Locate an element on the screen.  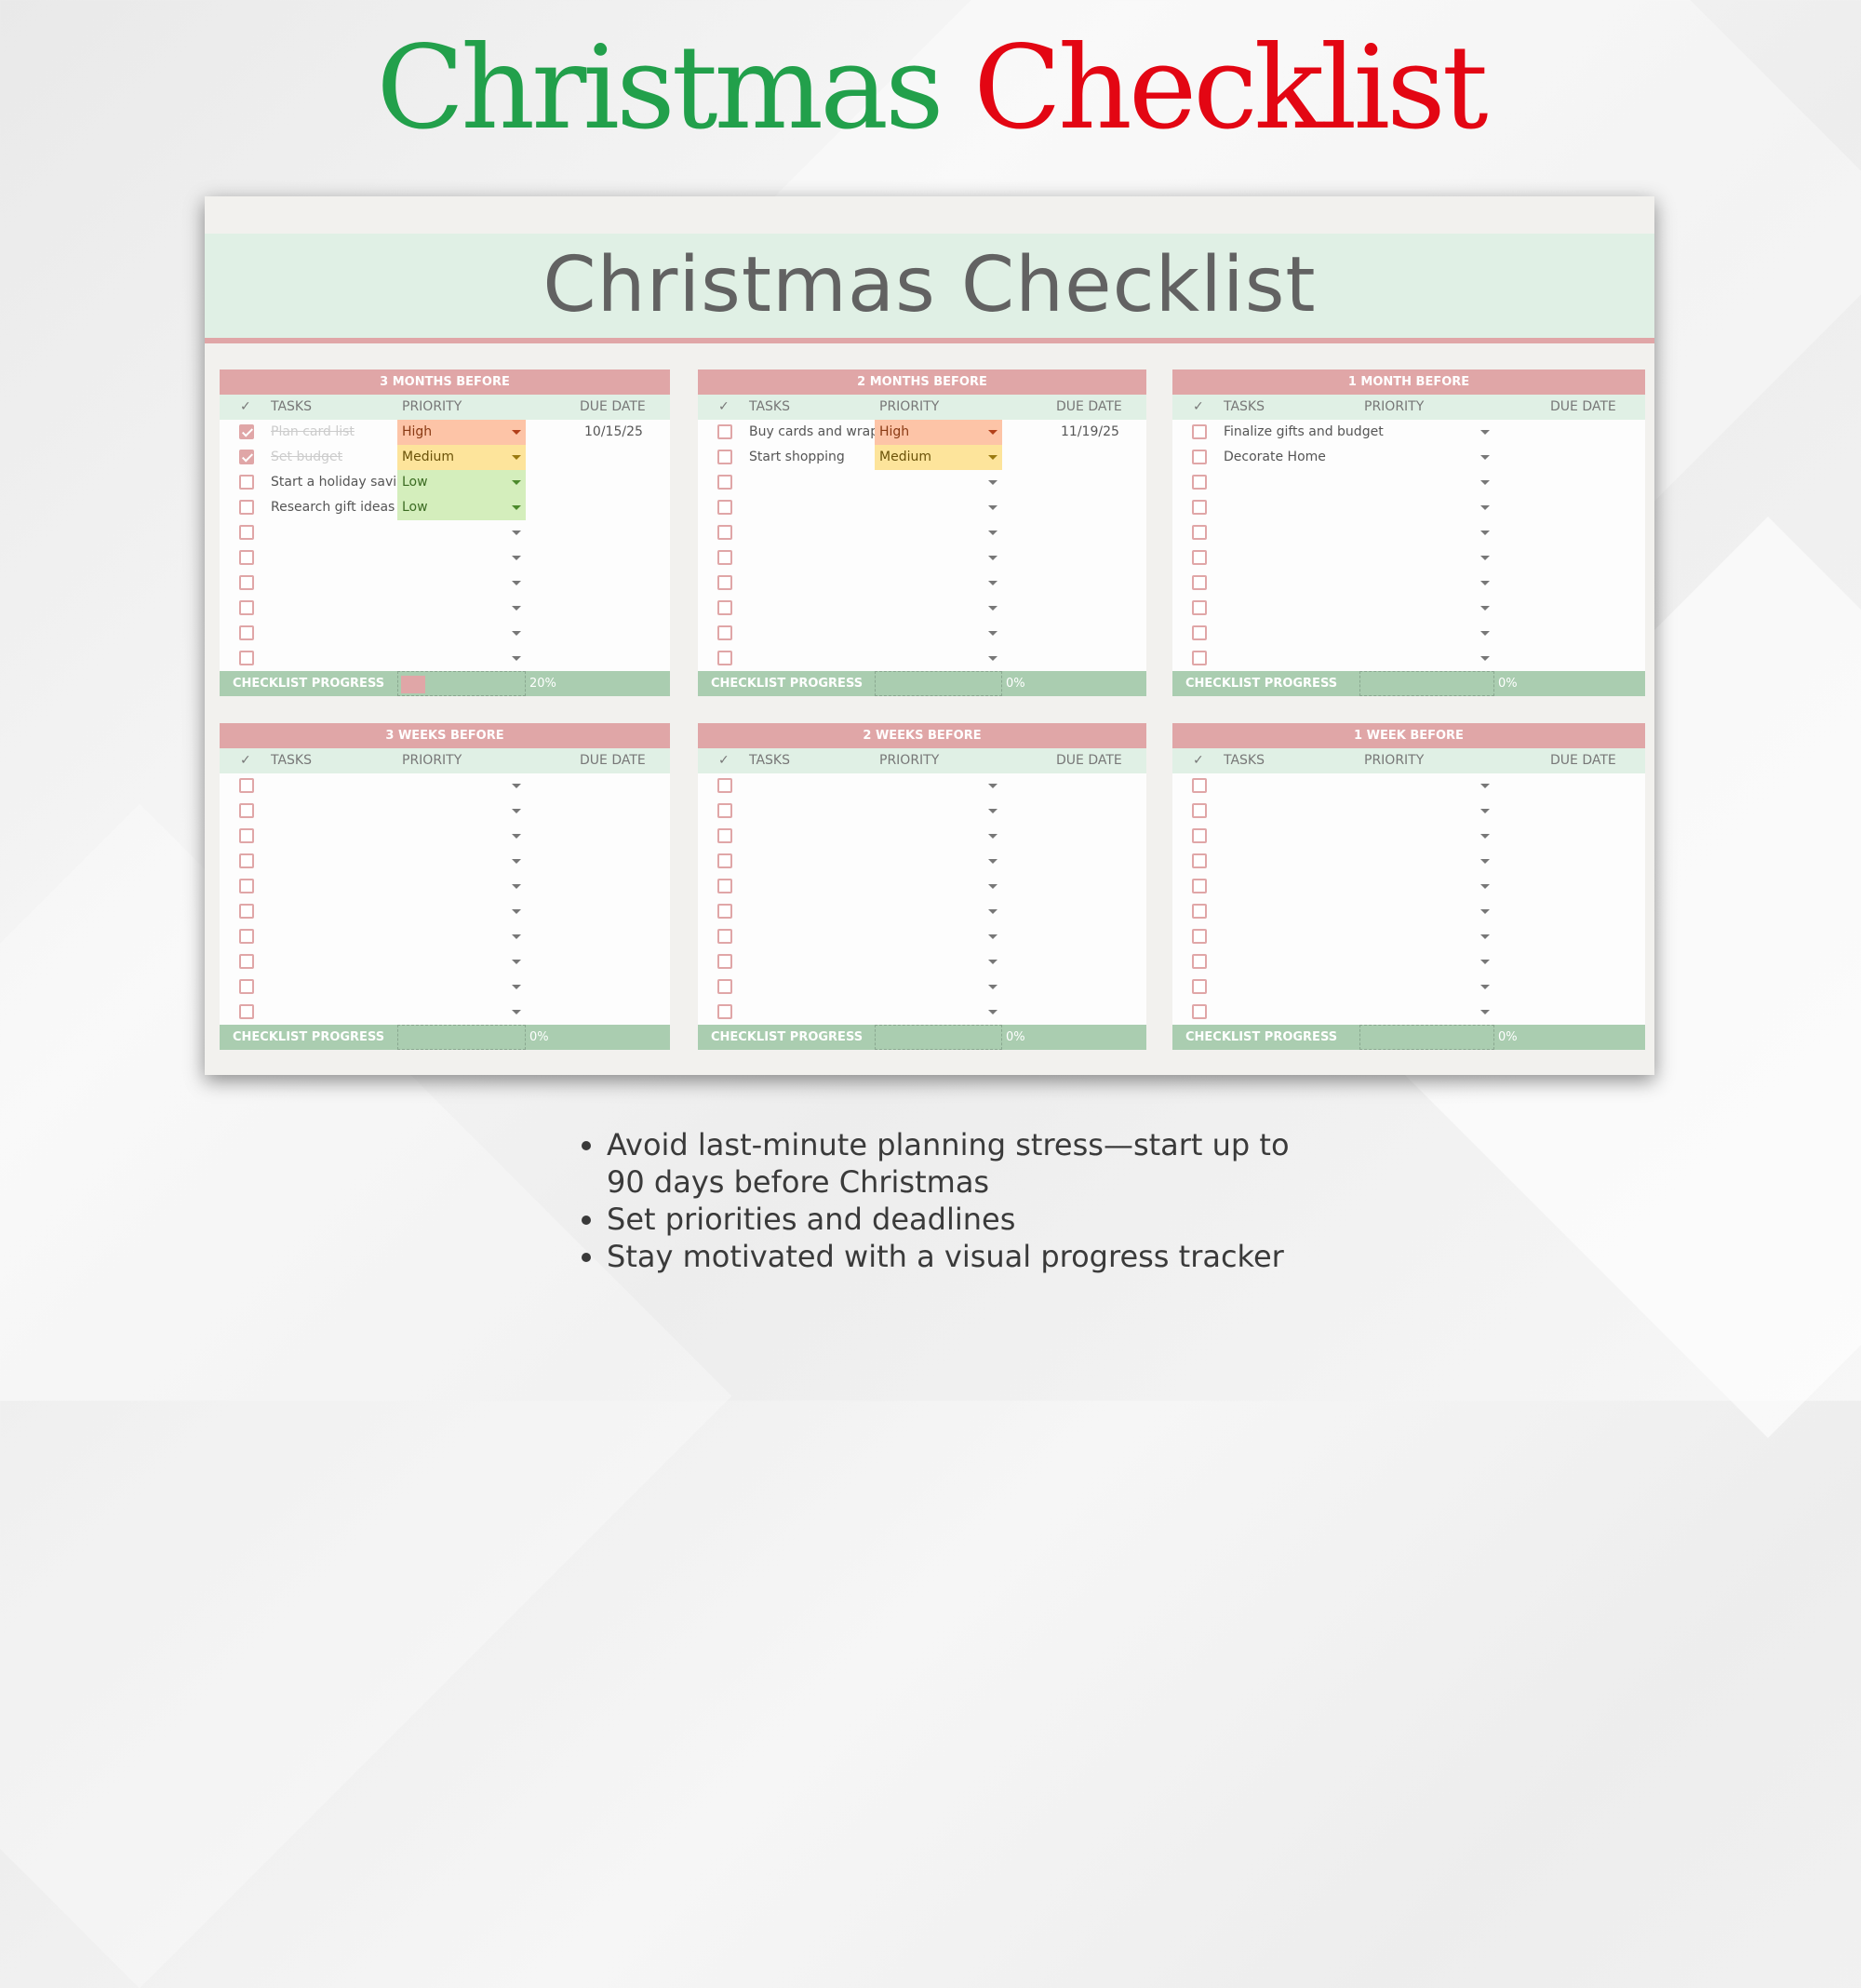
priority-dropdown: High is located at coordinates (938, 432).